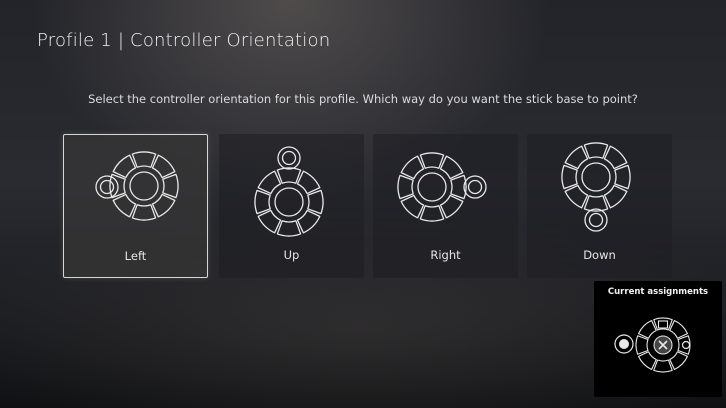 The image size is (726, 408). I want to click on option-label: Up, so click(291, 255).